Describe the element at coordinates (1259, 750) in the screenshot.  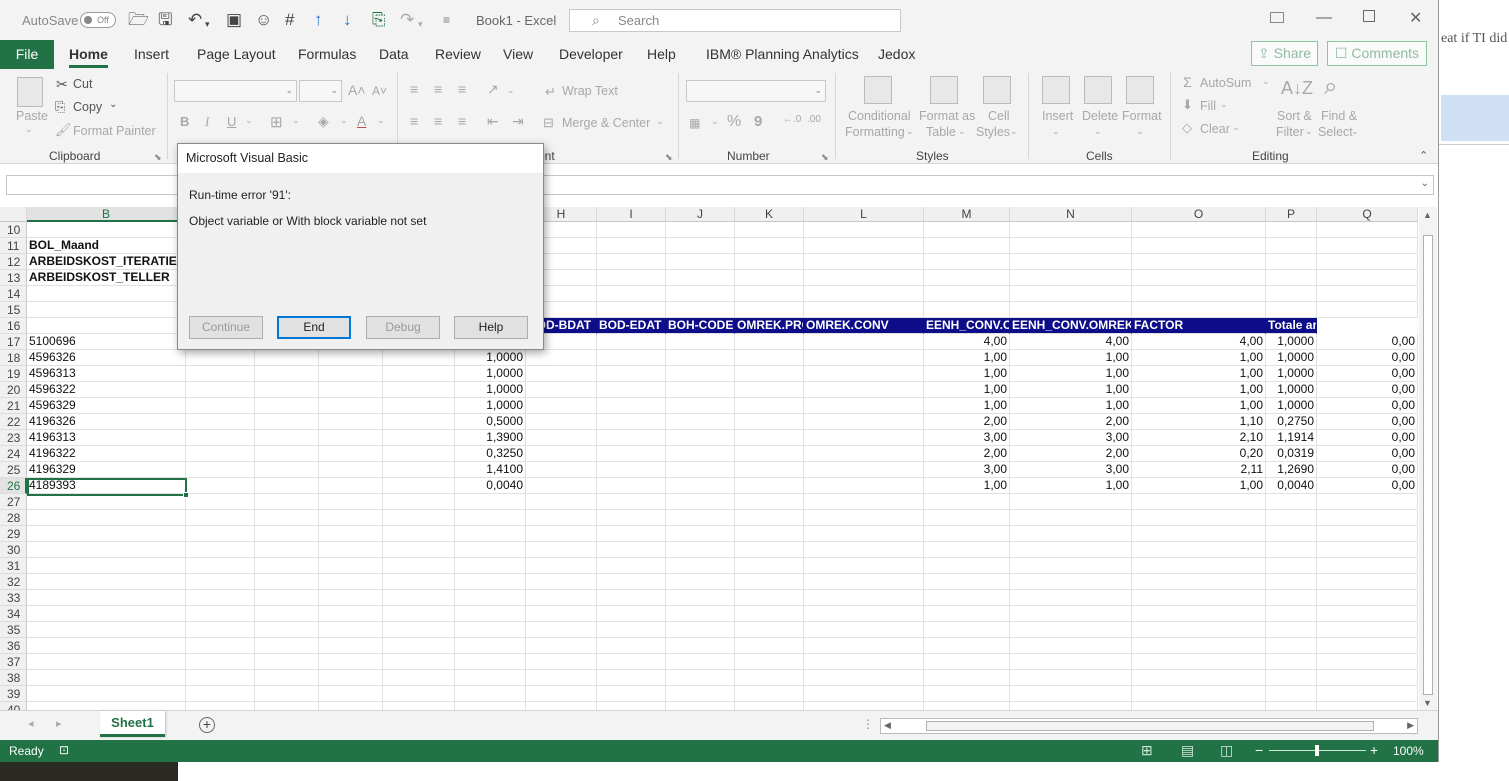
I see `zoom-out-icon: −` at that location.